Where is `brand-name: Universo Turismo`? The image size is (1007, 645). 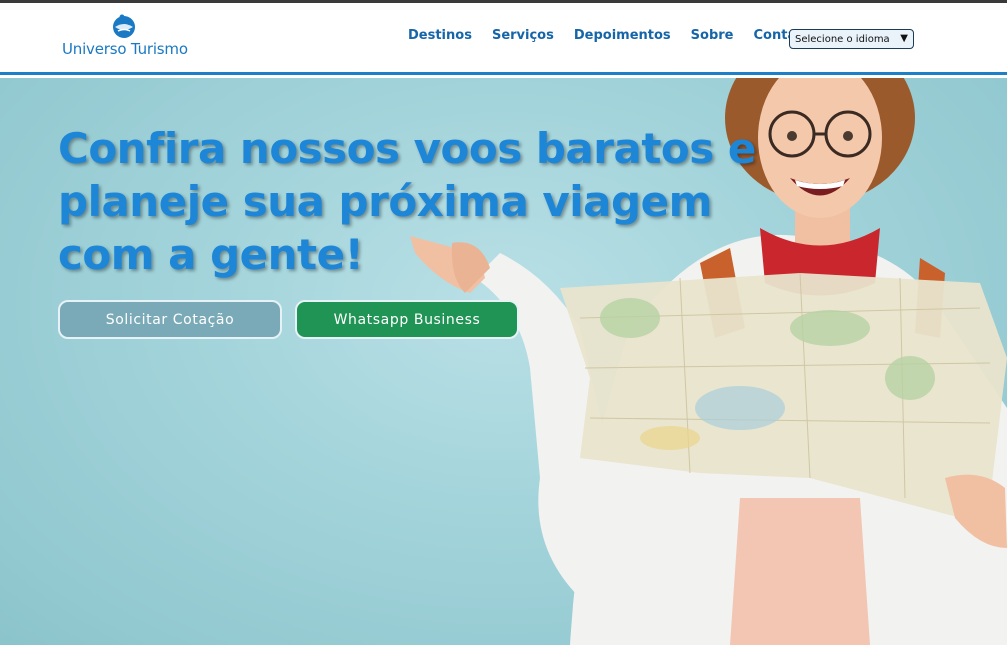
brand-name: Universo Turismo is located at coordinates (125, 49).